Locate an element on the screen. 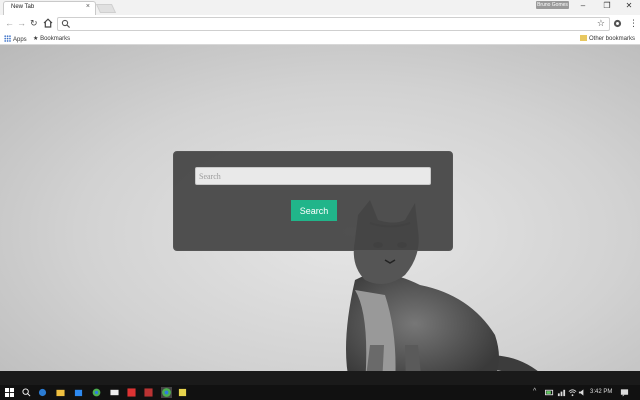 The image size is (640, 400). extension-icon is located at coordinates (617, 23).